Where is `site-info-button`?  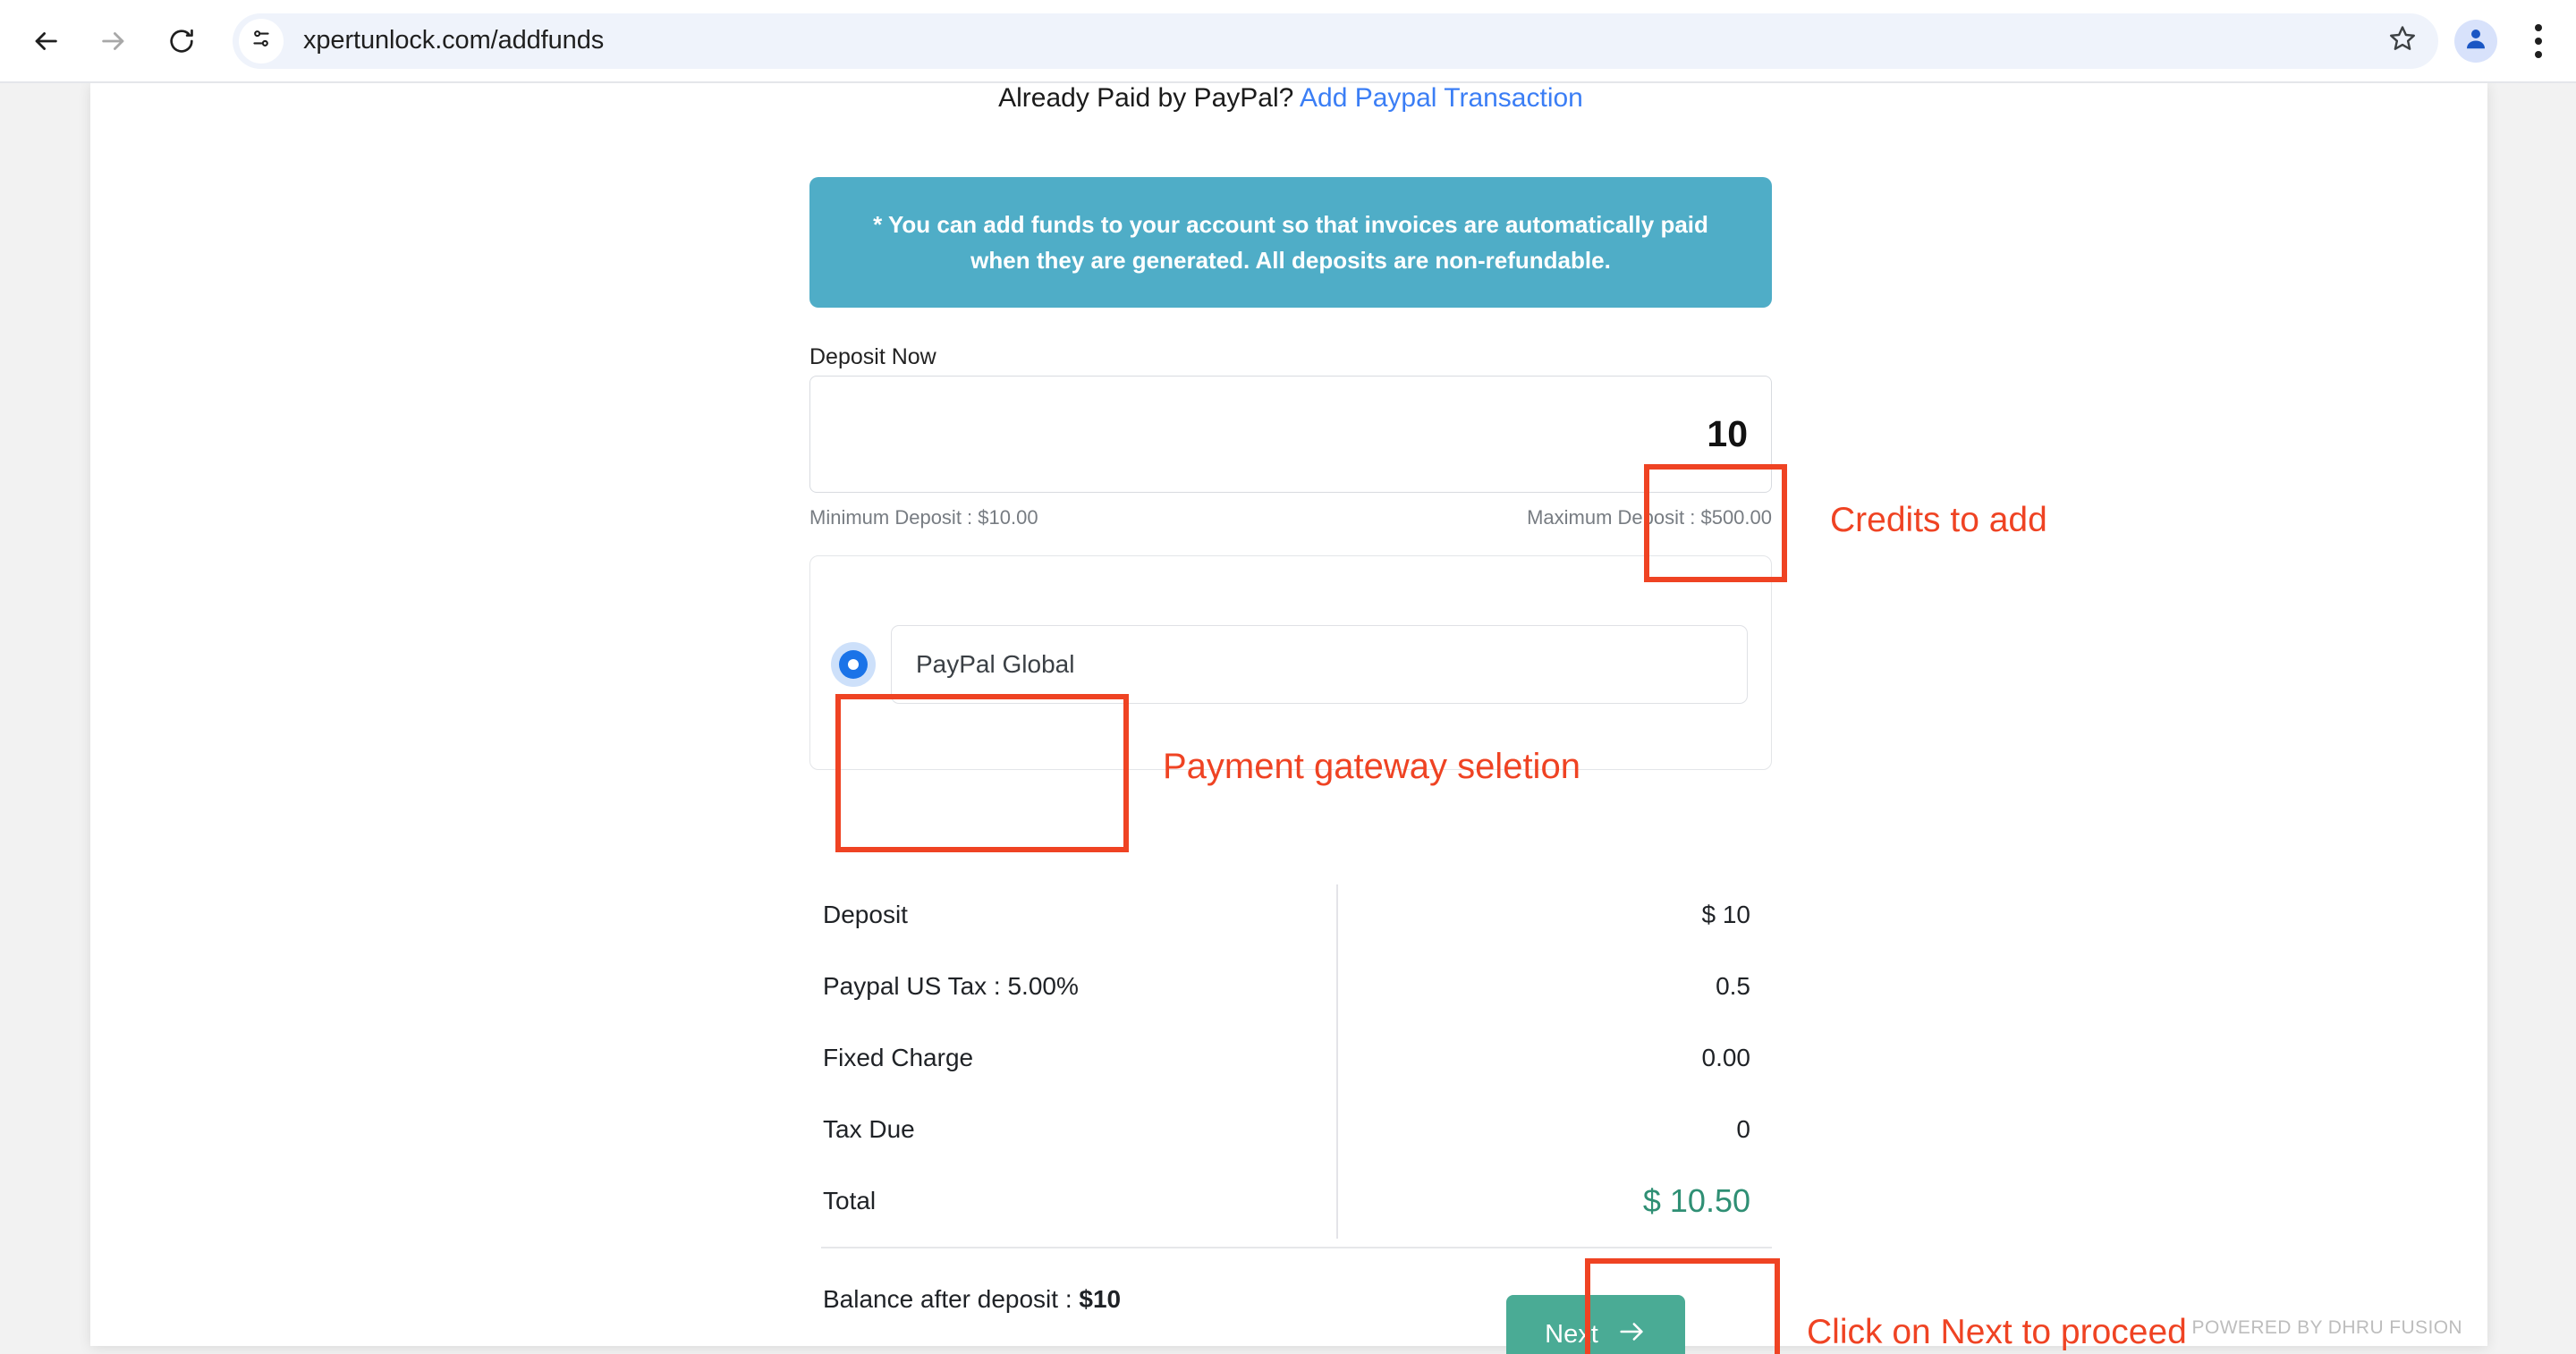
site-info-button is located at coordinates (261, 40).